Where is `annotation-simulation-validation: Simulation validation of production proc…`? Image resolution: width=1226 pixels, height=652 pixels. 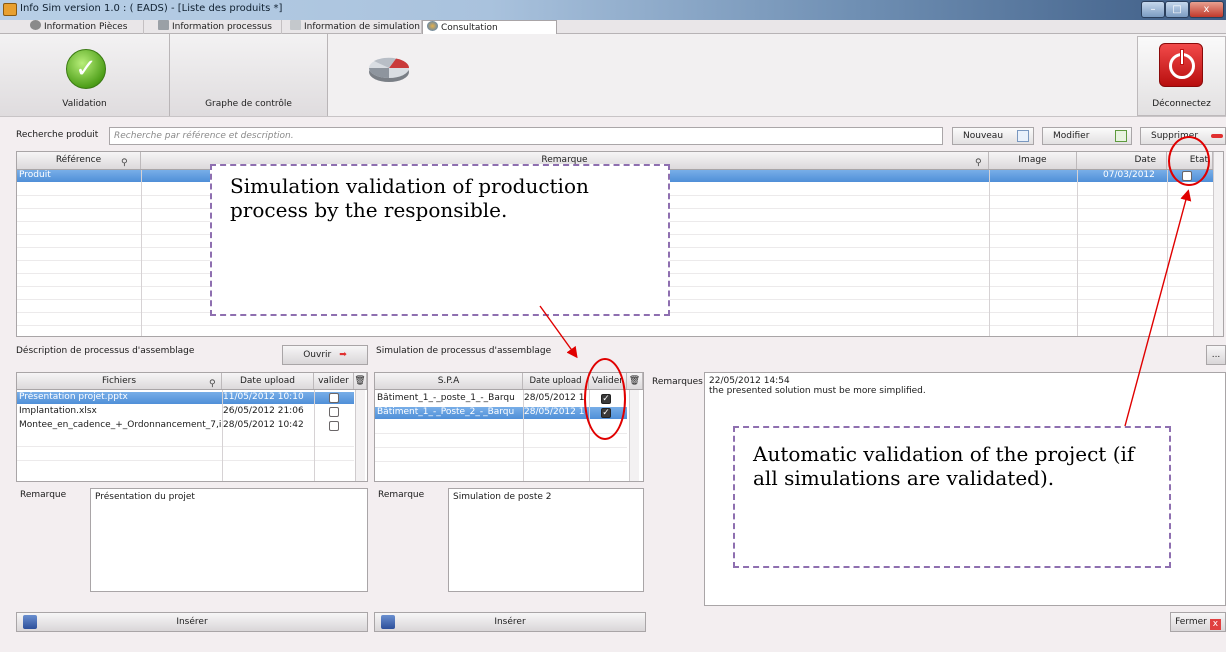 annotation-simulation-validation: Simulation validation of production proc… is located at coordinates (440, 240).